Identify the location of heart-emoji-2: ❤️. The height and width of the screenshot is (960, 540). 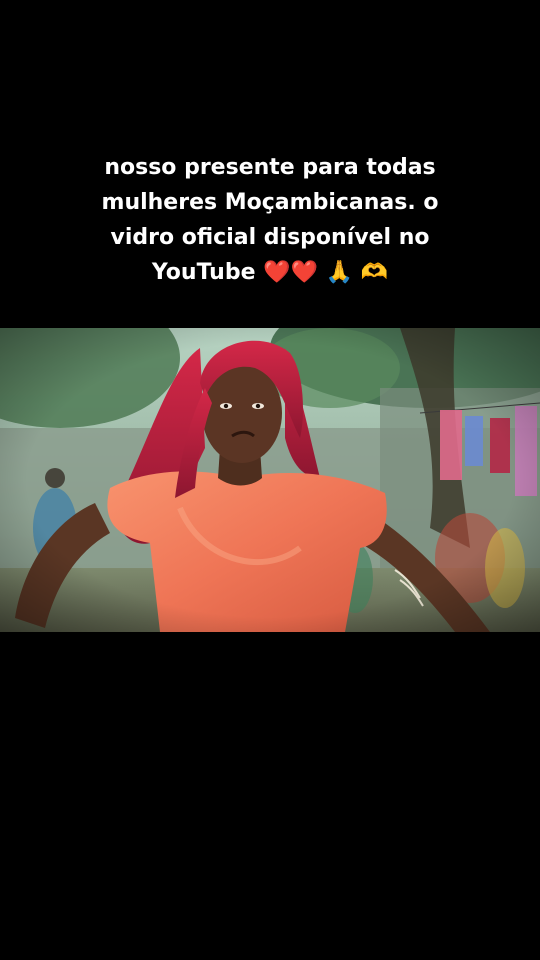
(304, 272).